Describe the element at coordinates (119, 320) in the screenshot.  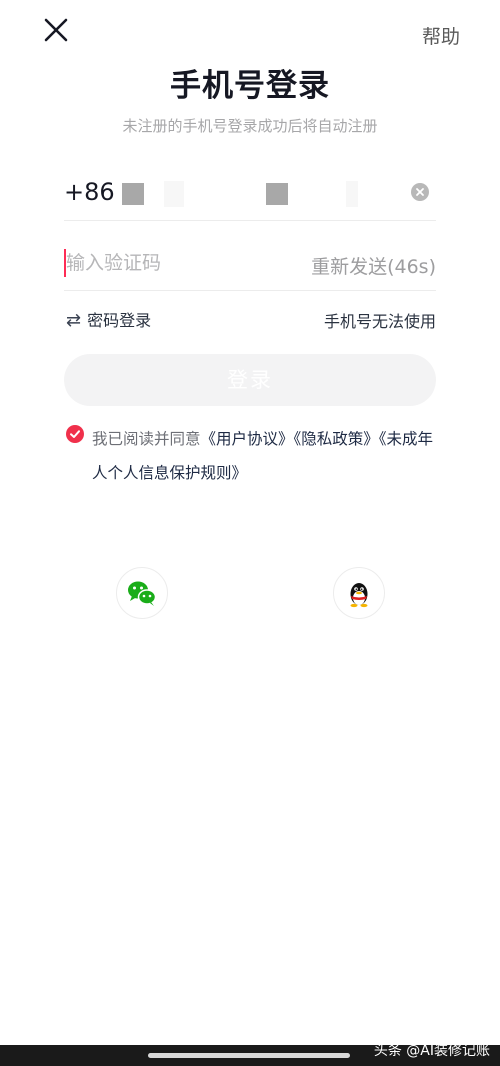
I see `password-login-label: 密码登录` at that location.